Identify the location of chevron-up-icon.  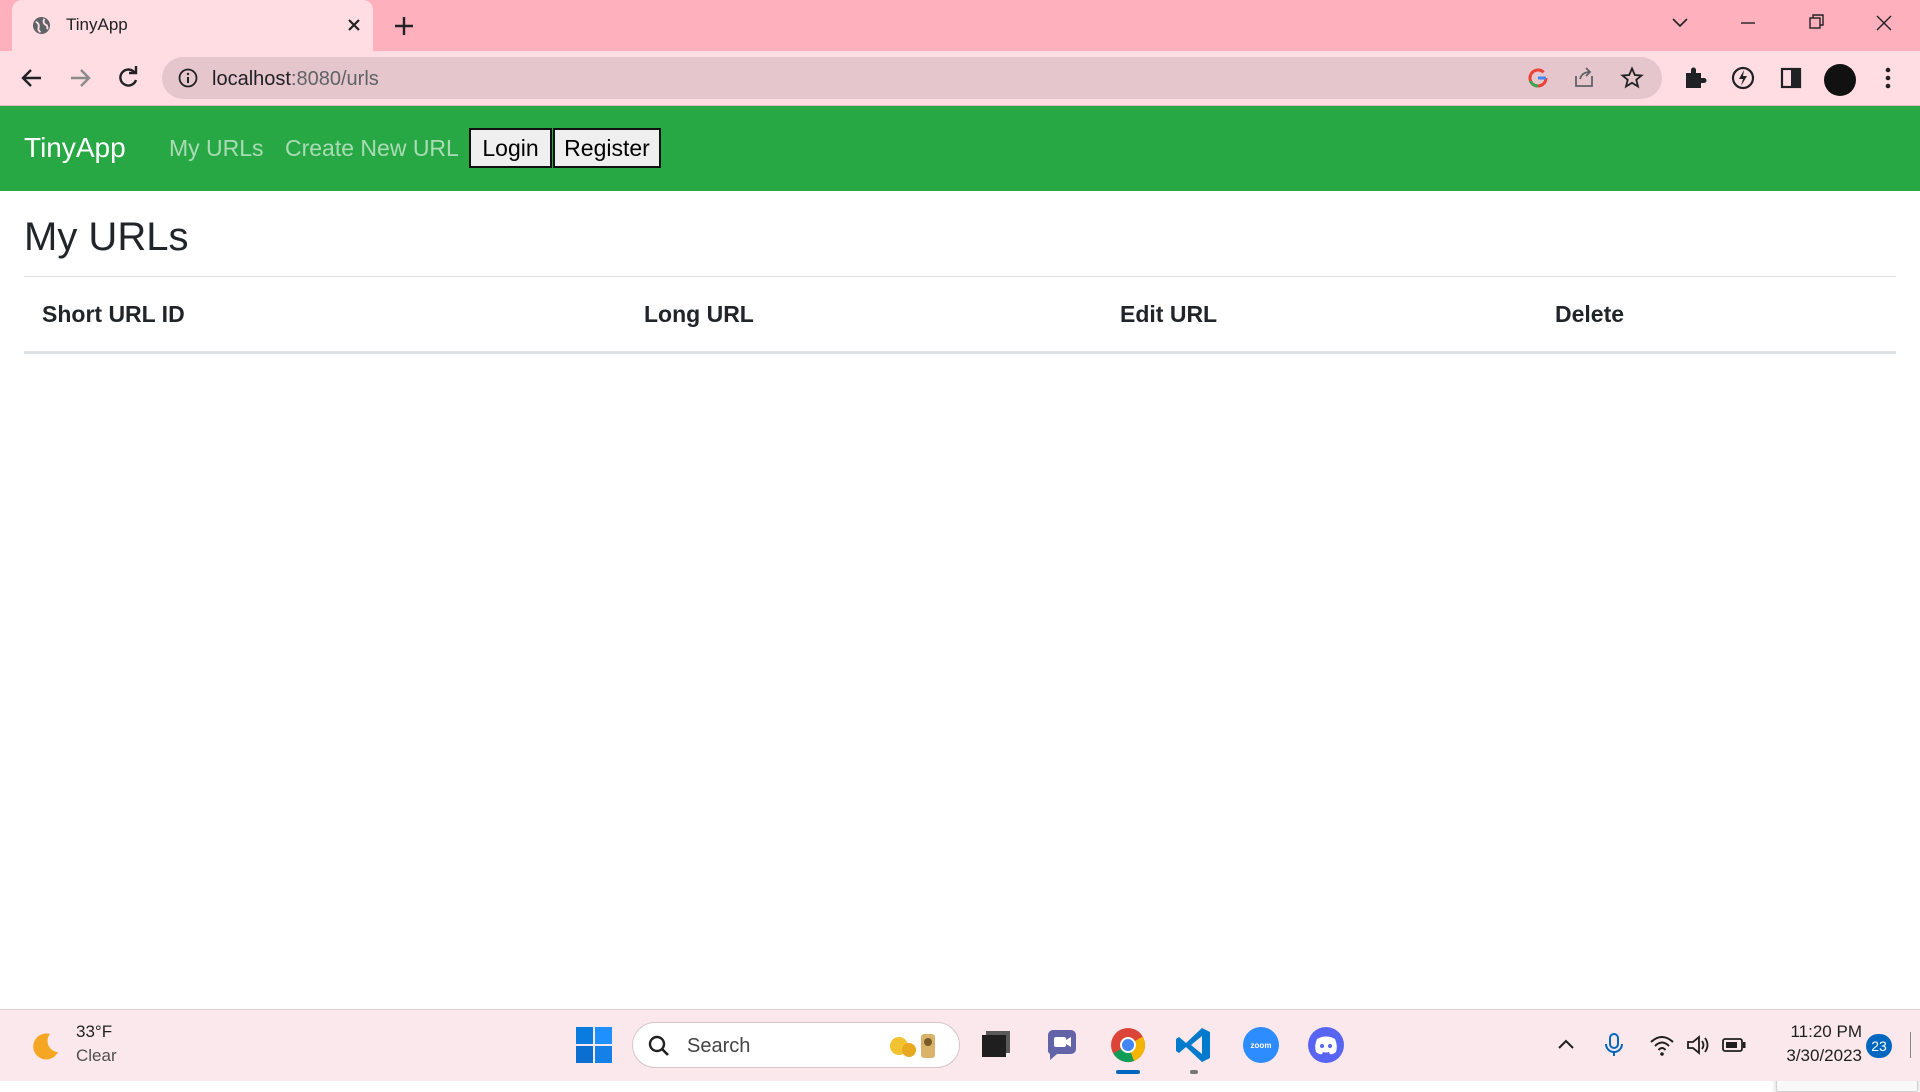
(1566, 1045).